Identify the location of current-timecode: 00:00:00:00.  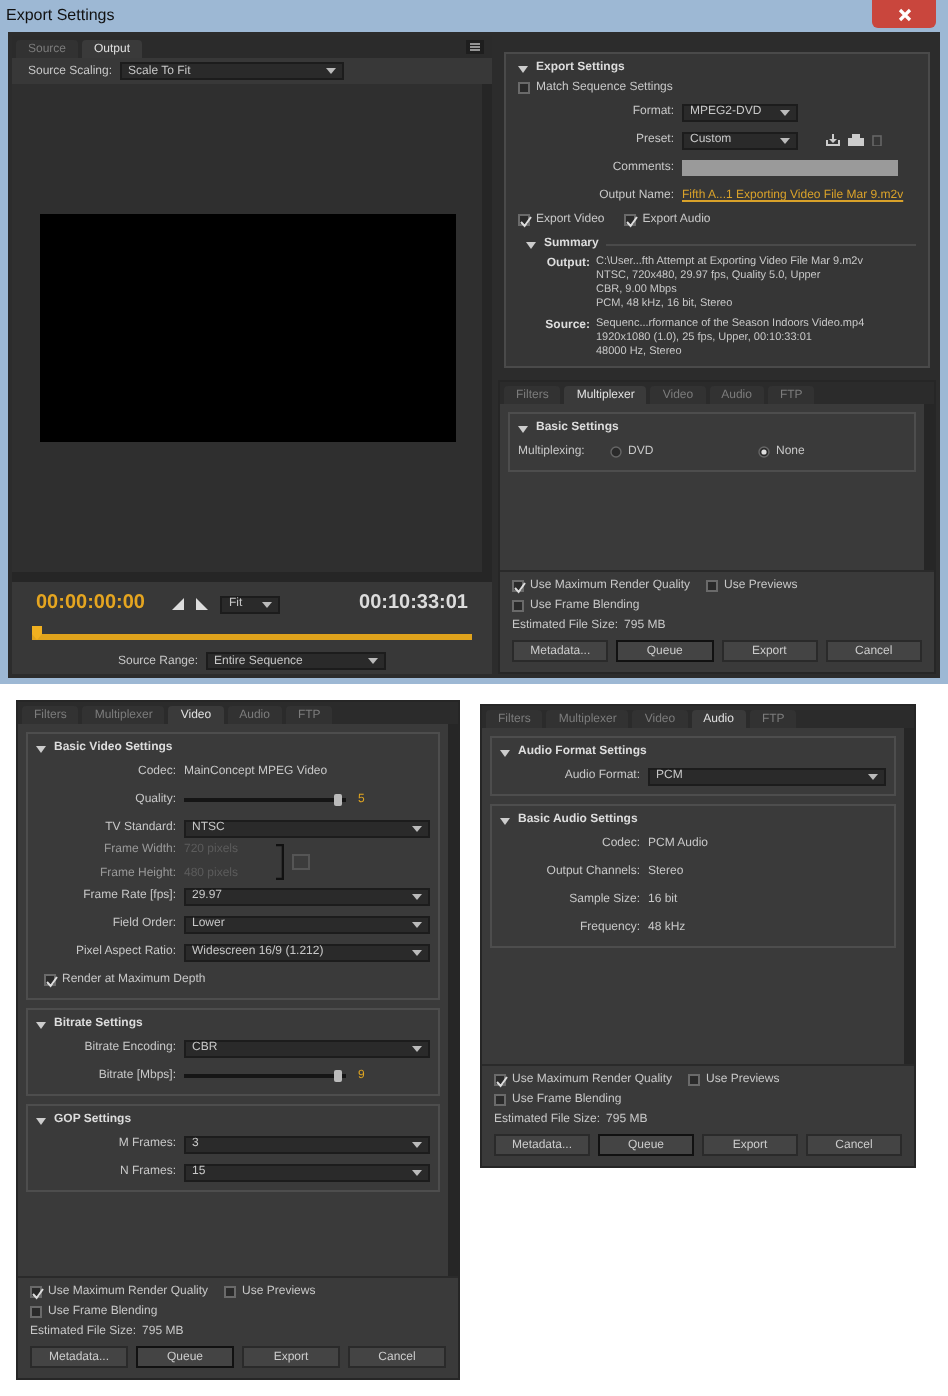
(90, 604).